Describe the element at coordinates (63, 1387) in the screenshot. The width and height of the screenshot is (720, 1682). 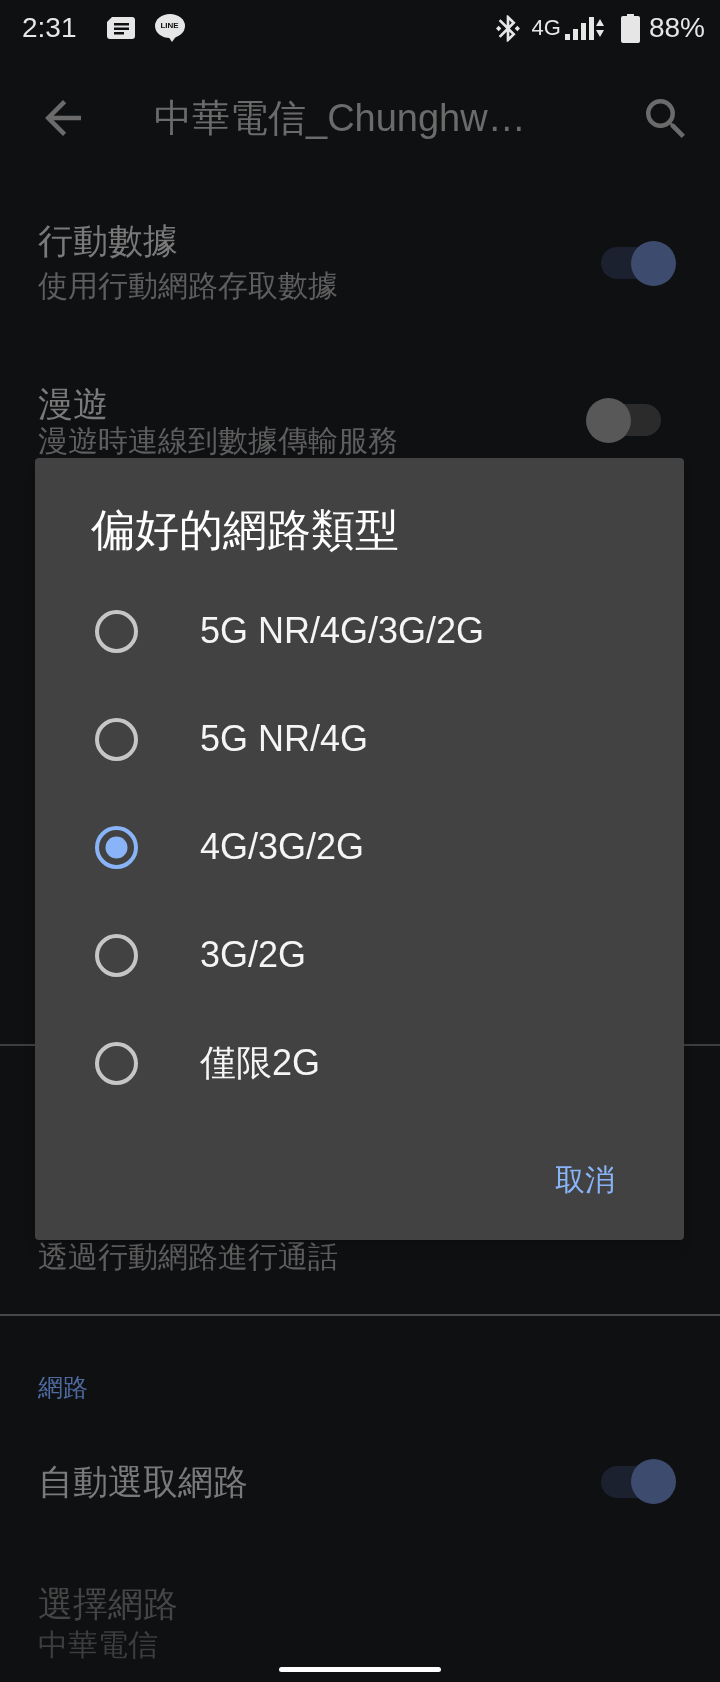
I see `section-header: 網路` at that location.